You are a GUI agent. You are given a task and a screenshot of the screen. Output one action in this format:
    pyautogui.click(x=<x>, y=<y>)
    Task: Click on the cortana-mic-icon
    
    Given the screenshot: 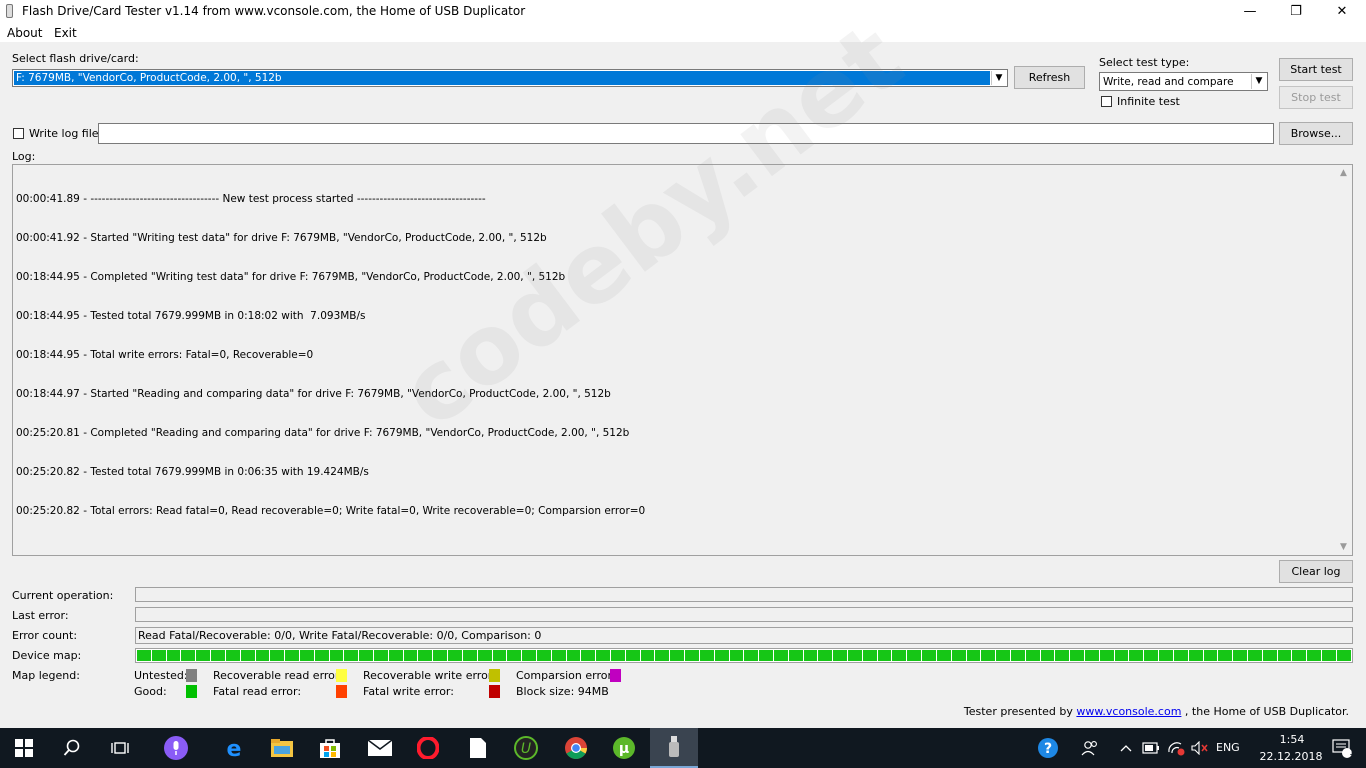 What is the action you would take?
    pyautogui.click(x=176, y=748)
    